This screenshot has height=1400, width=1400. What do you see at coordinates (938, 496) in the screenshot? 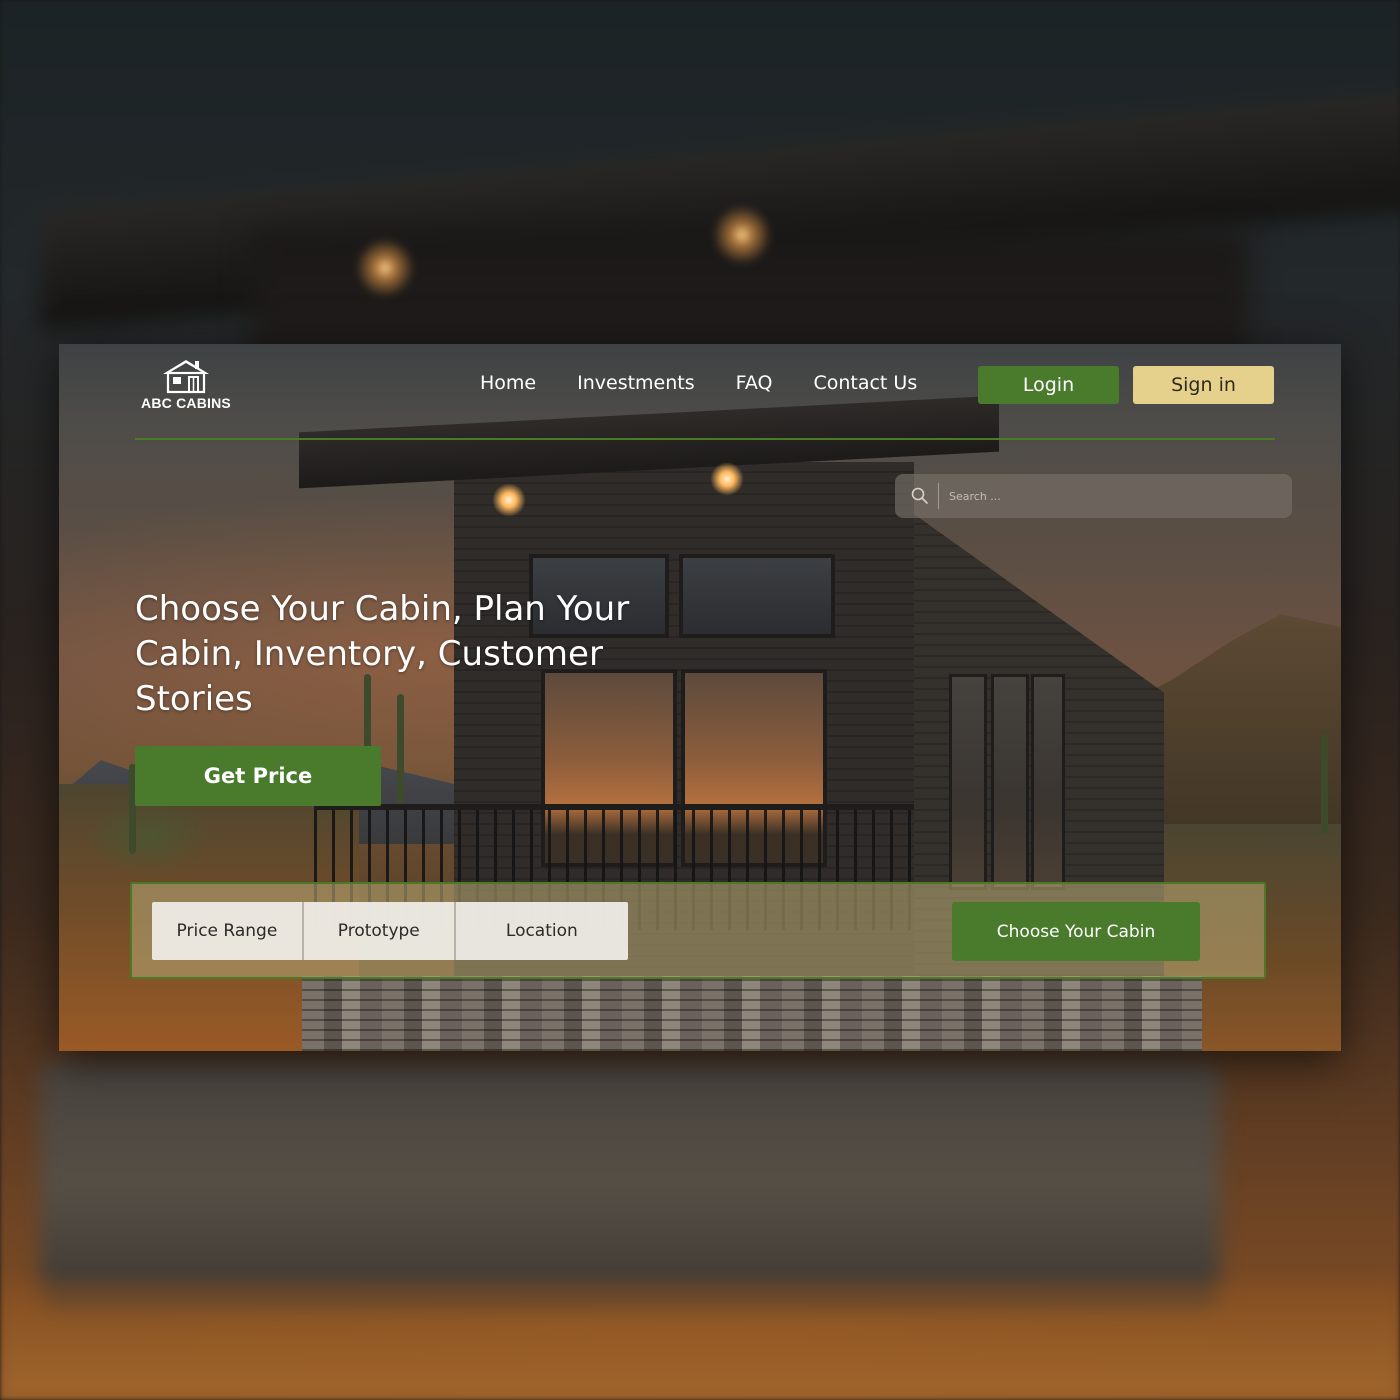
I see `search-divider` at bounding box center [938, 496].